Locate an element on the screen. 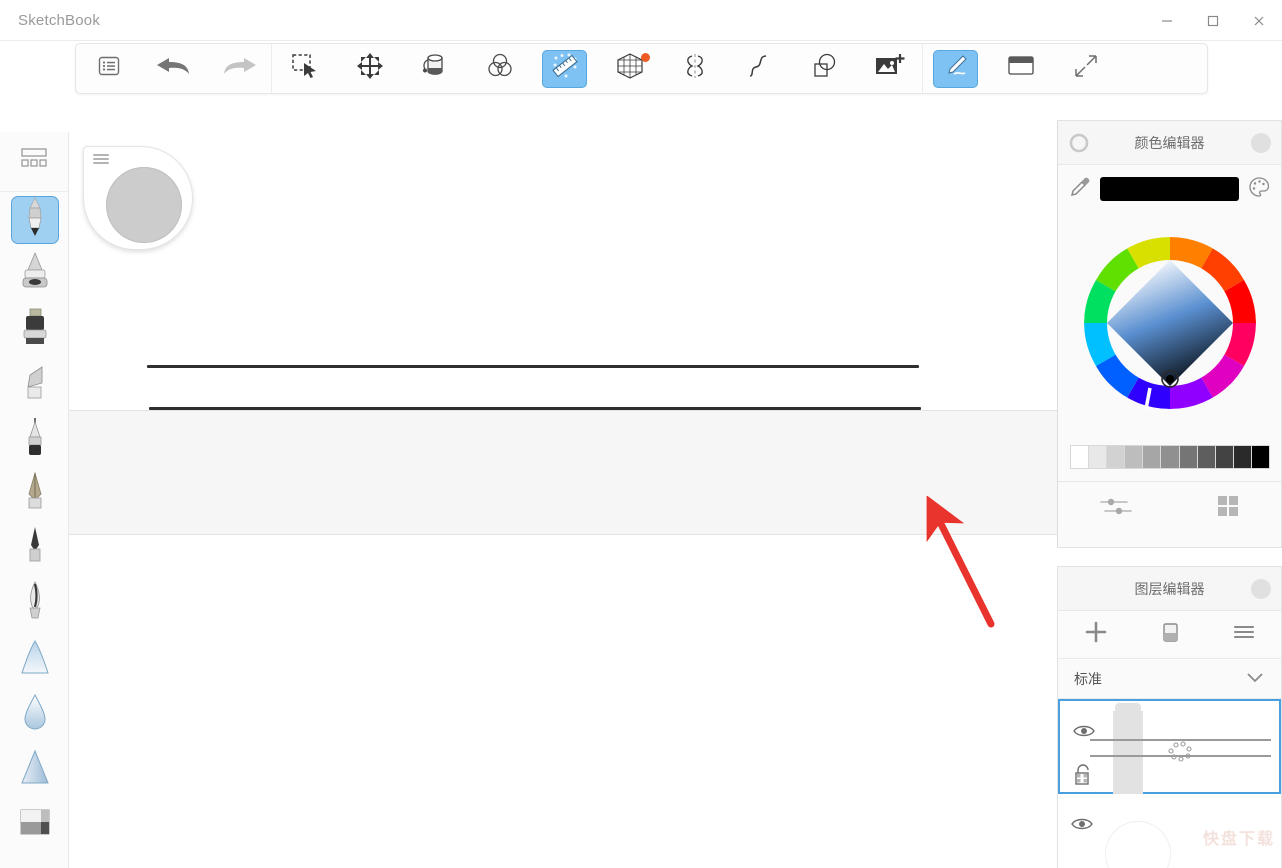 This screenshot has width=1282, height=868. plus-icon is located at coordinates (1096, 634).